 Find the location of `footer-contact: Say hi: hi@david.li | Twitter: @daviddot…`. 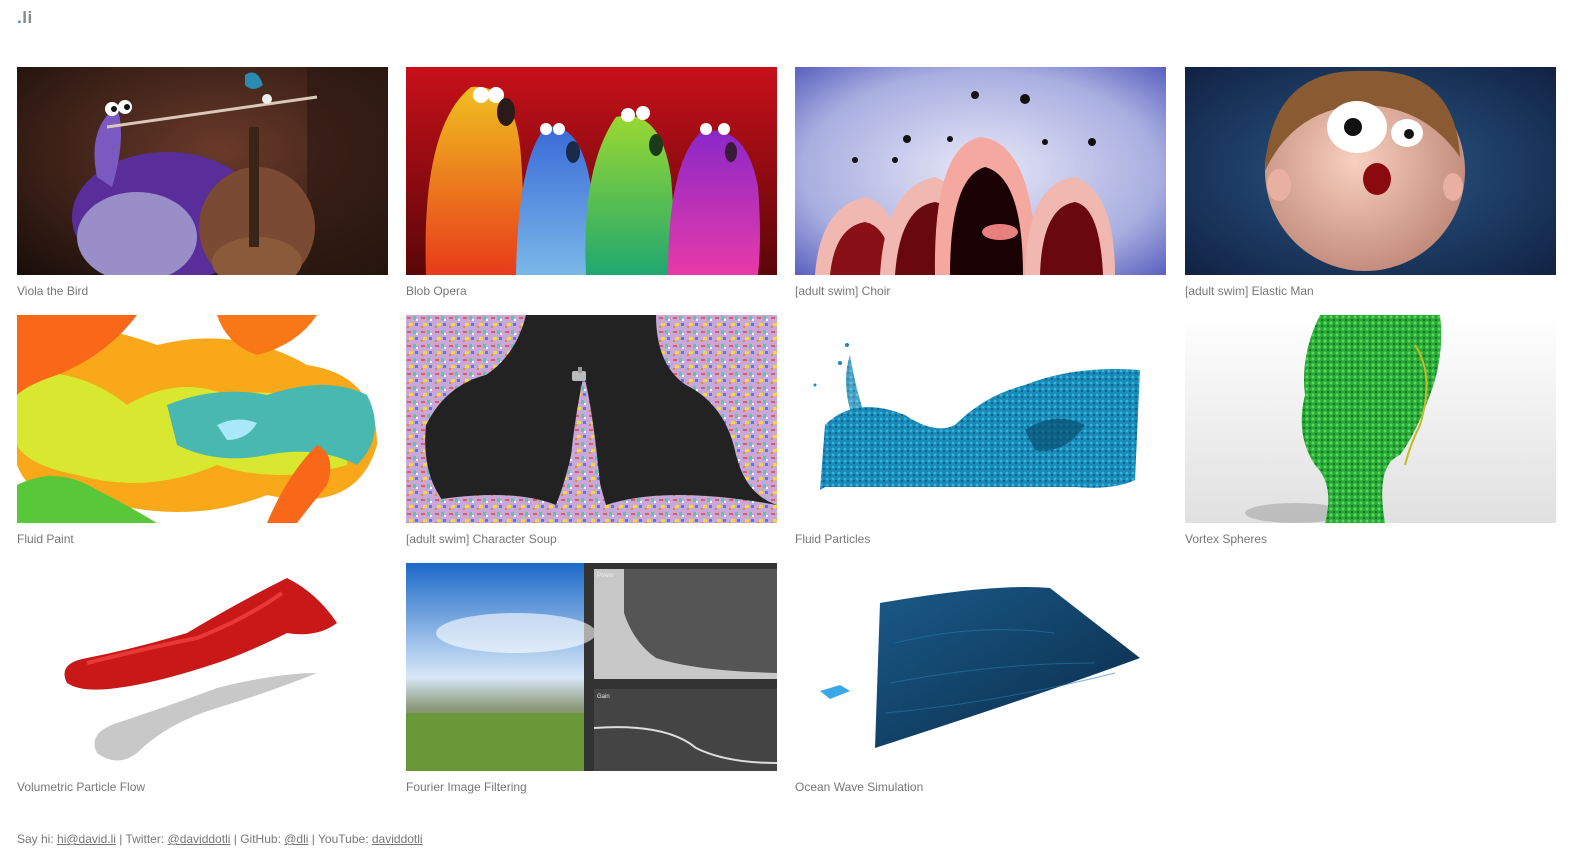

footer-contact: Say hi: hi@david.li | Twitter: @daviddot… is located at coordinates (220, 839).